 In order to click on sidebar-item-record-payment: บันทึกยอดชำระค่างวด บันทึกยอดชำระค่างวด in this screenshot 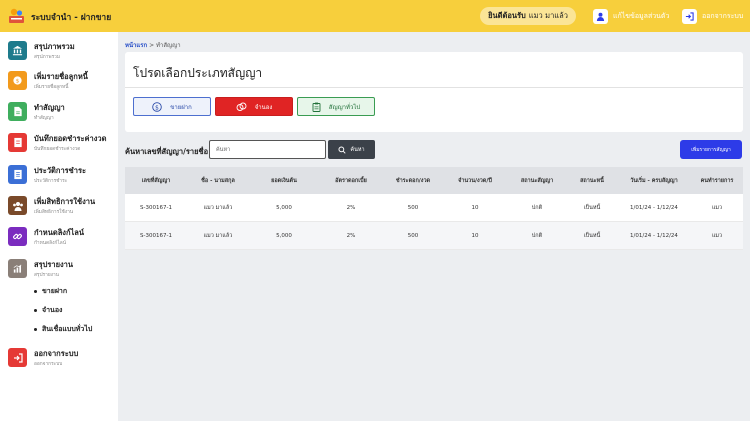, I will do `click(59, 143)`.